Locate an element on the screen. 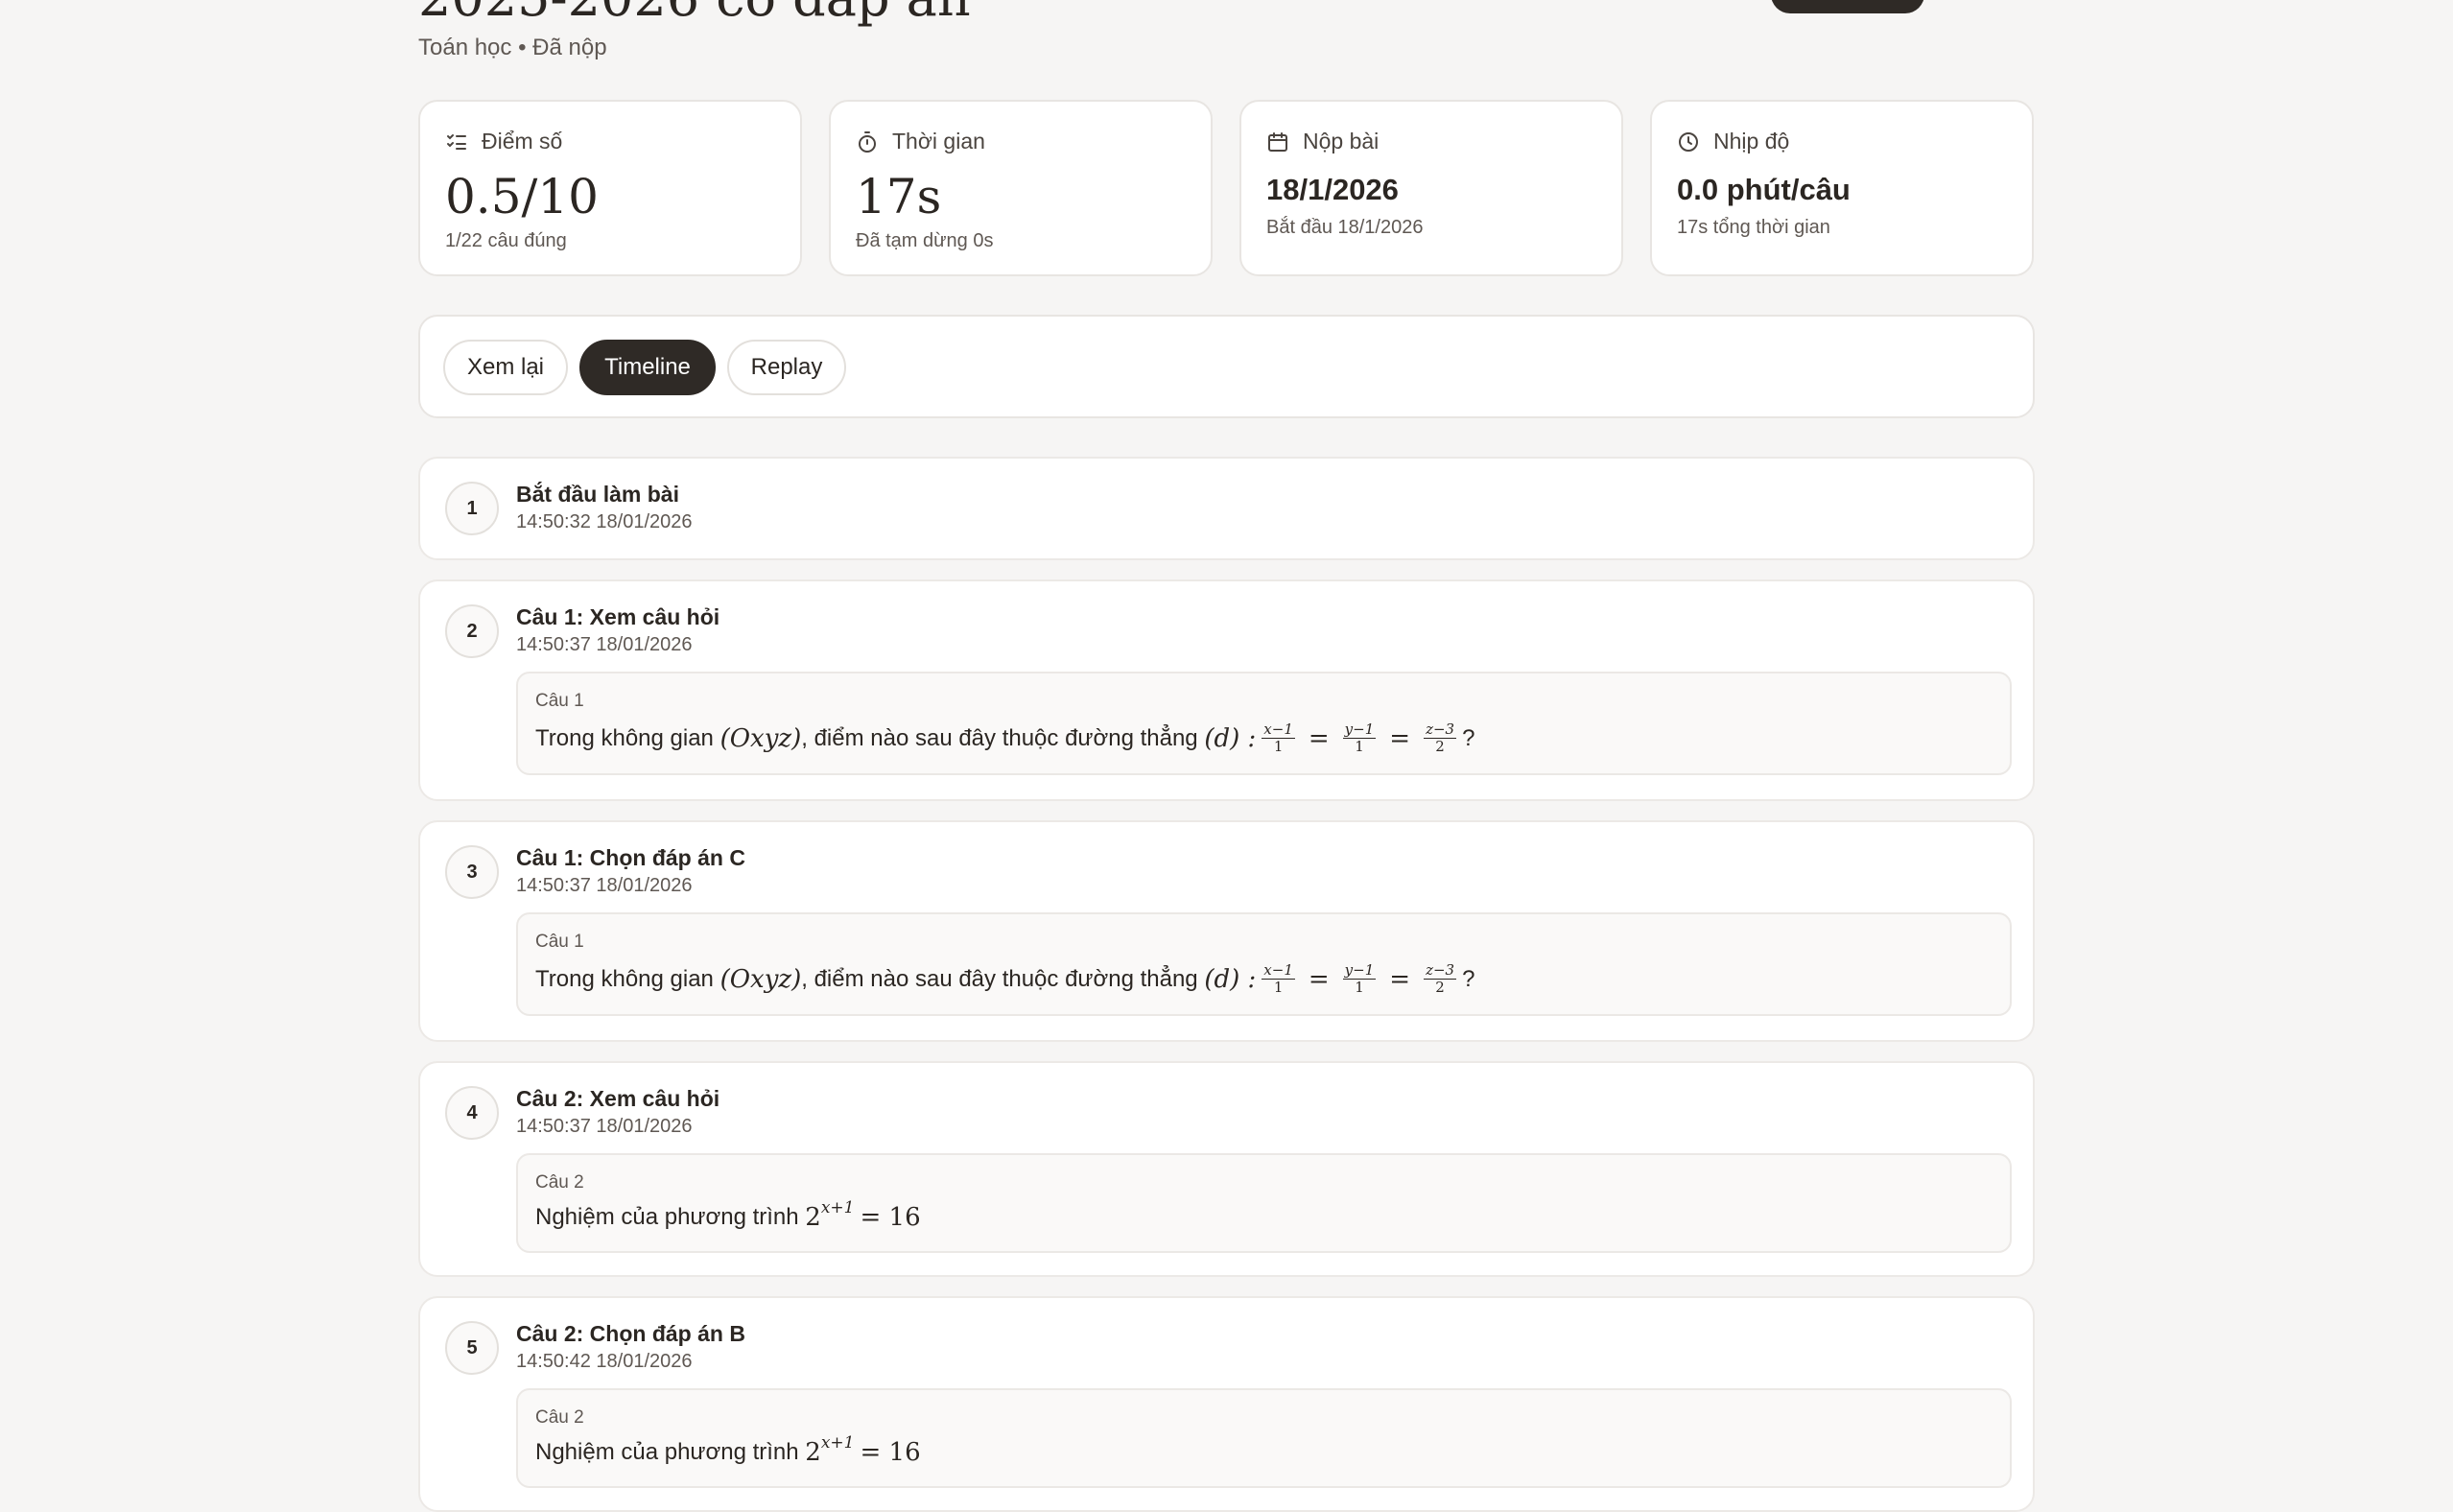 This screenshot has height=1512, width=2453. header-action-button is located at coordinates (1847, 6).